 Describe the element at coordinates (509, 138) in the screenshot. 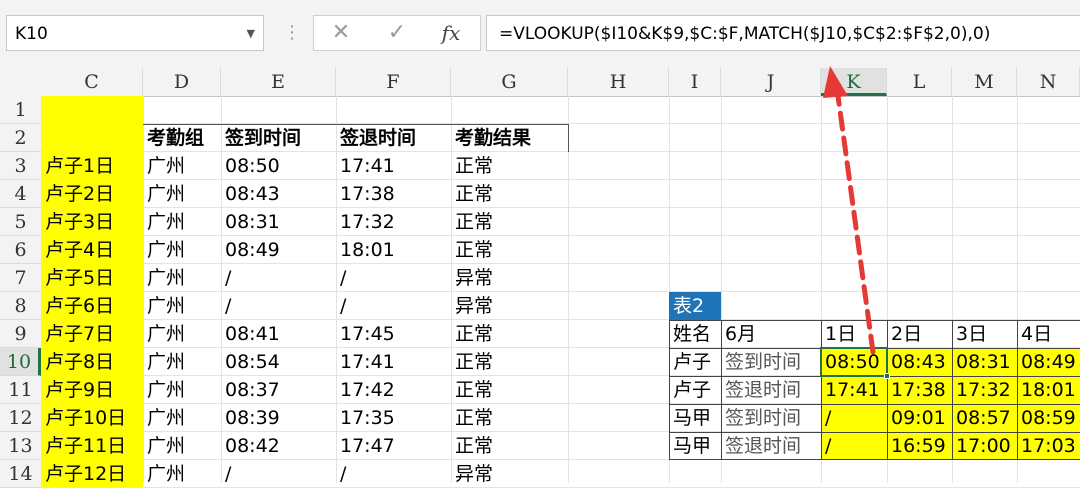

I see `table1-header-cell: 考勤结果` at that location.